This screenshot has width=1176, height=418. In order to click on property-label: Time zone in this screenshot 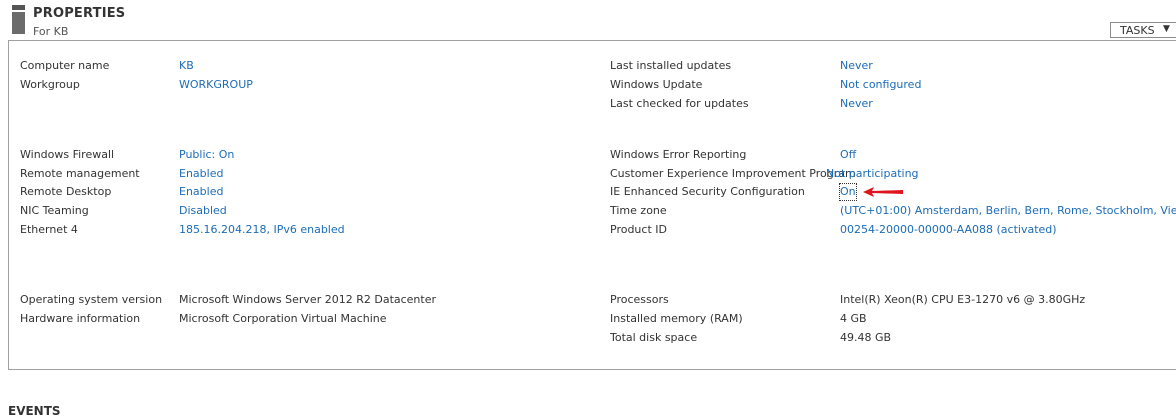, I will do `click(638, 210)`.